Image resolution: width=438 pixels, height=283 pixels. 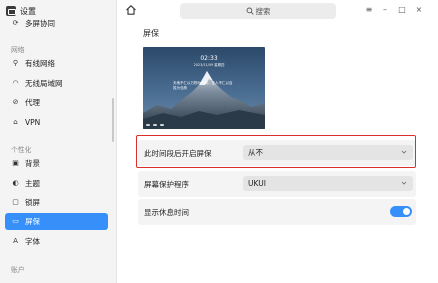 I want to click on wired-network-icon: ⚲, so click(x=15, y=63).